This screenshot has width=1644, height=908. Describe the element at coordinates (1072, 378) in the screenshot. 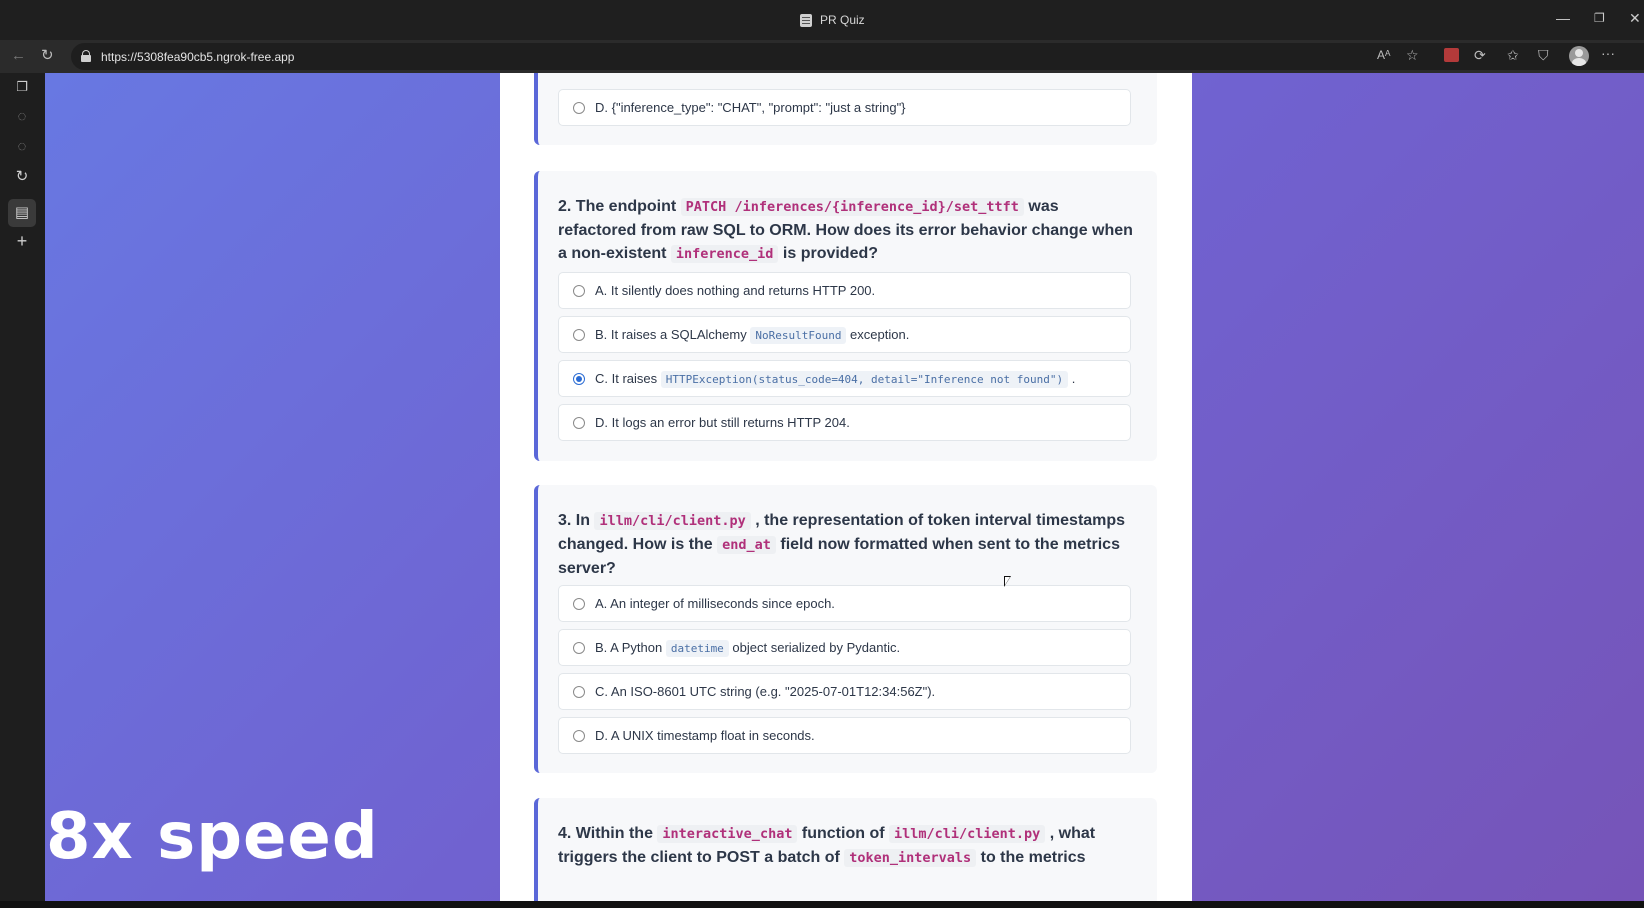

I see `option-label-text: .` at that location.